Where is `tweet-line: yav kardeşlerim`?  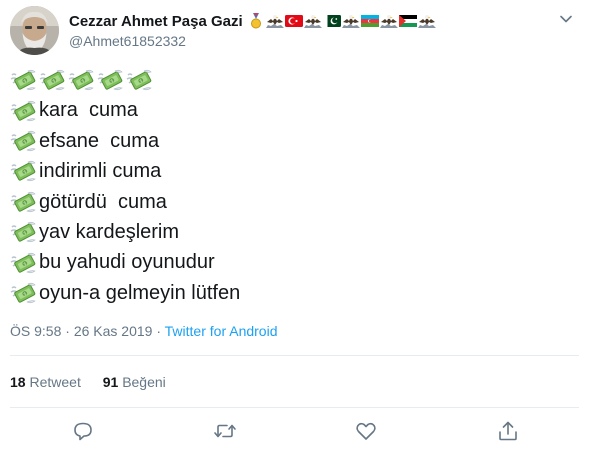
tweet-line: yav kardeşlerim is located at coordinates (125, 232).